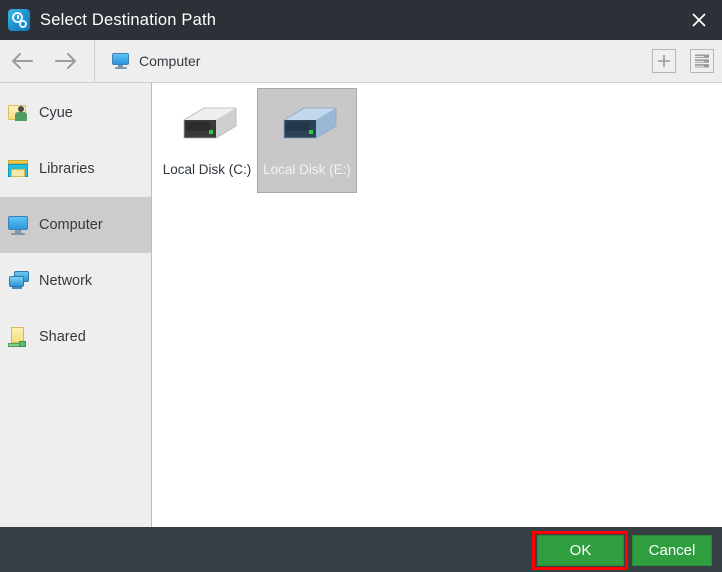 This screenshot has width=722, height=572. What do you see at coordinates (19, 169) in the screenshot?
I see `libraries-icon` at bounding box center [19, 169].